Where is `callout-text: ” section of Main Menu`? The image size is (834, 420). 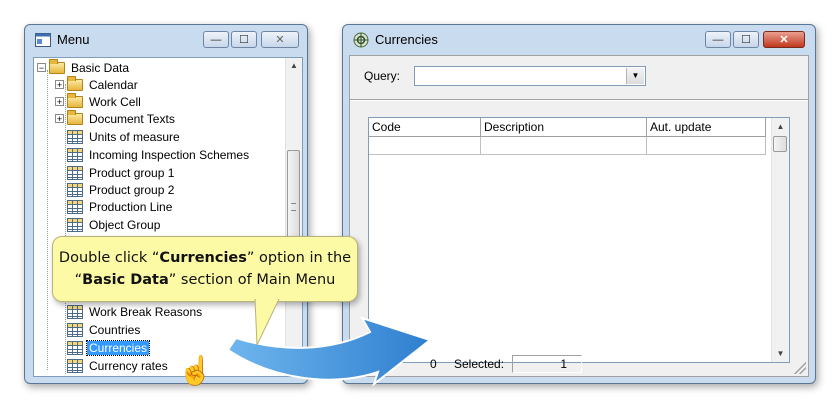 callout-text: ” section of Main Menu is located at coordinates (252, 280).